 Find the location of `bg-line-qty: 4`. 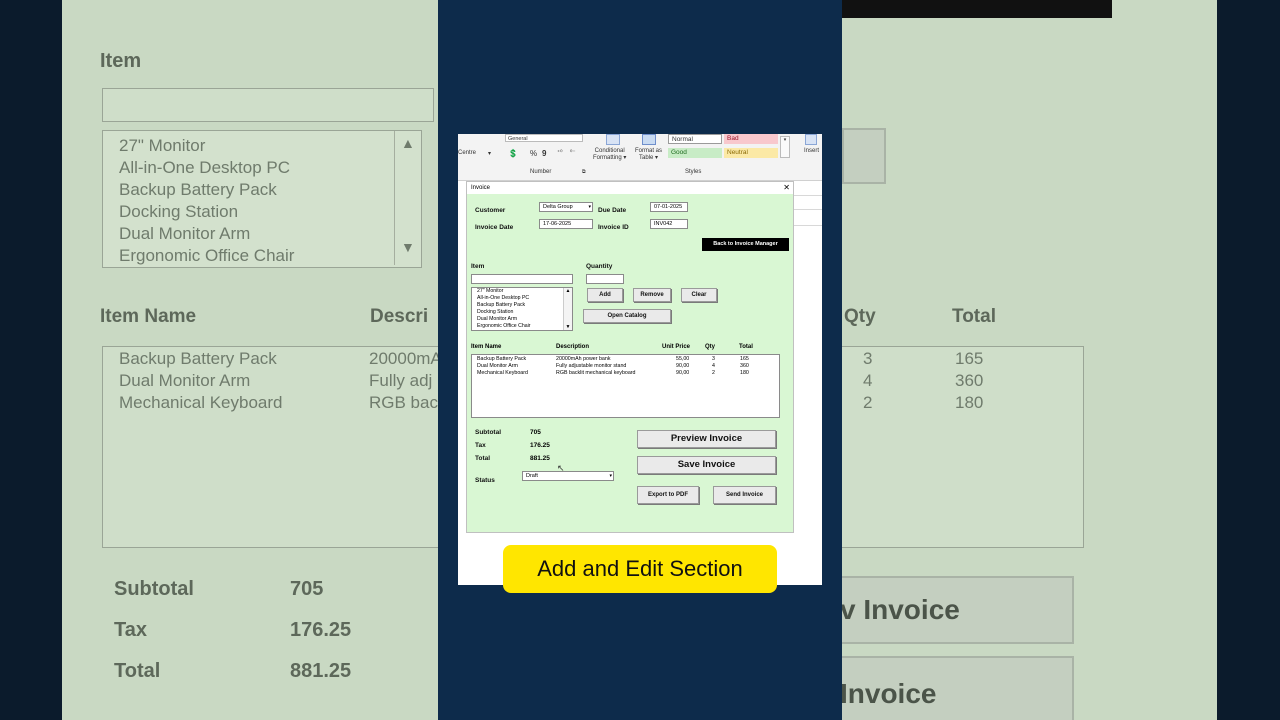

bg-line-qty: 4 is located at coordinates (868, 380).